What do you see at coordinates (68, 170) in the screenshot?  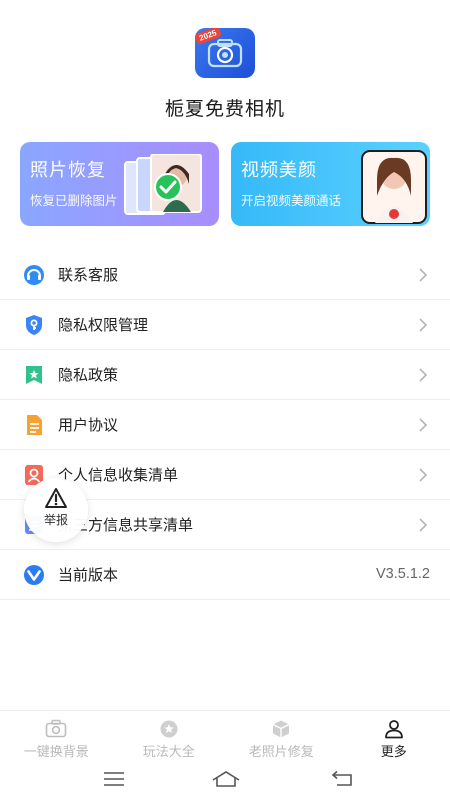 I see `card-title: 照片恢复` at bounding box center [68, 170].